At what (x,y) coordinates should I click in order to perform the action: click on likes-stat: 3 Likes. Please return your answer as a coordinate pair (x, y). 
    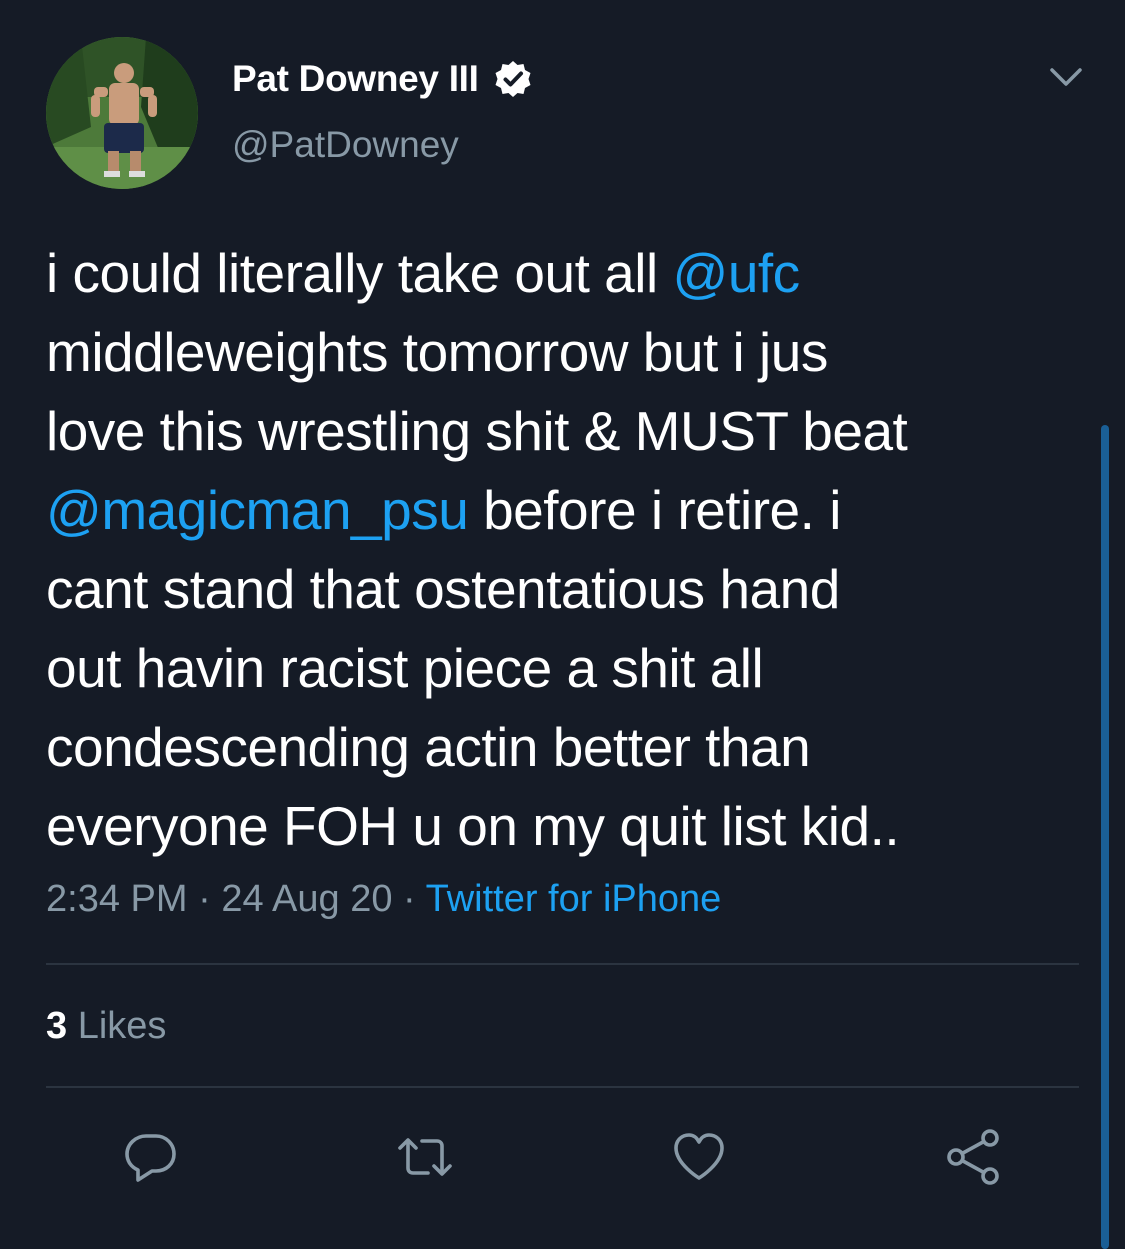
    Looking at the image, I should click on (106, 1026).